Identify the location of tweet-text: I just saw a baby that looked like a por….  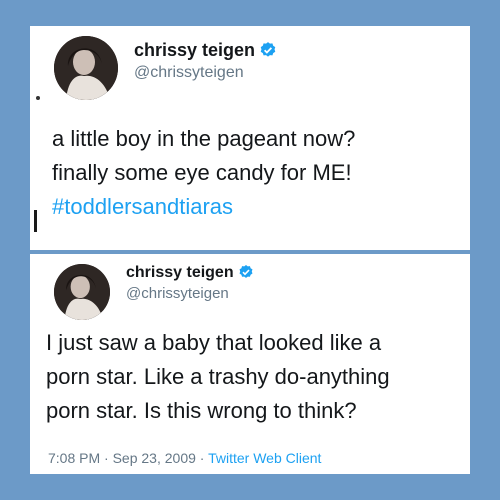
(218, 376).